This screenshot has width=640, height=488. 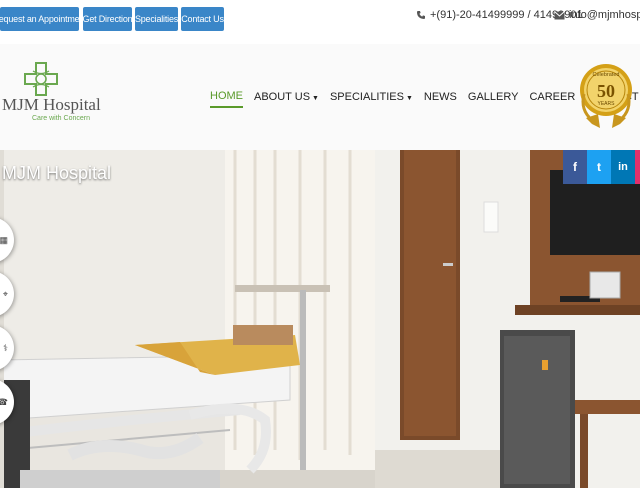 I want to click on badge-number: 50, so click(x=606, y=91).